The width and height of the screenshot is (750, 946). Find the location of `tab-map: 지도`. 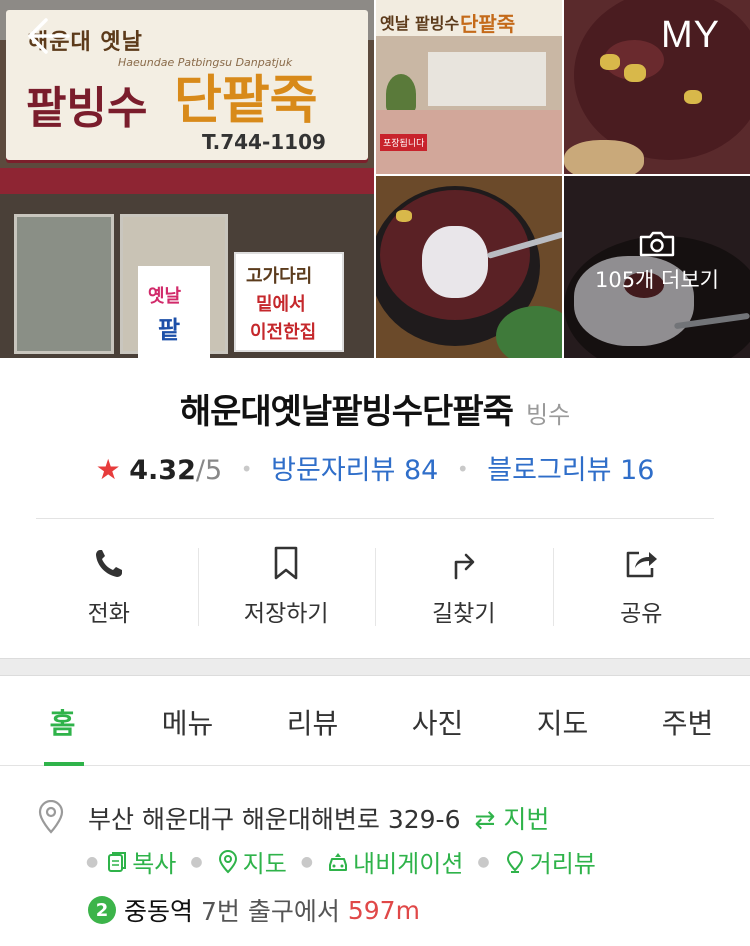

tab-map: 지도 is located at coordinates (562, 720).